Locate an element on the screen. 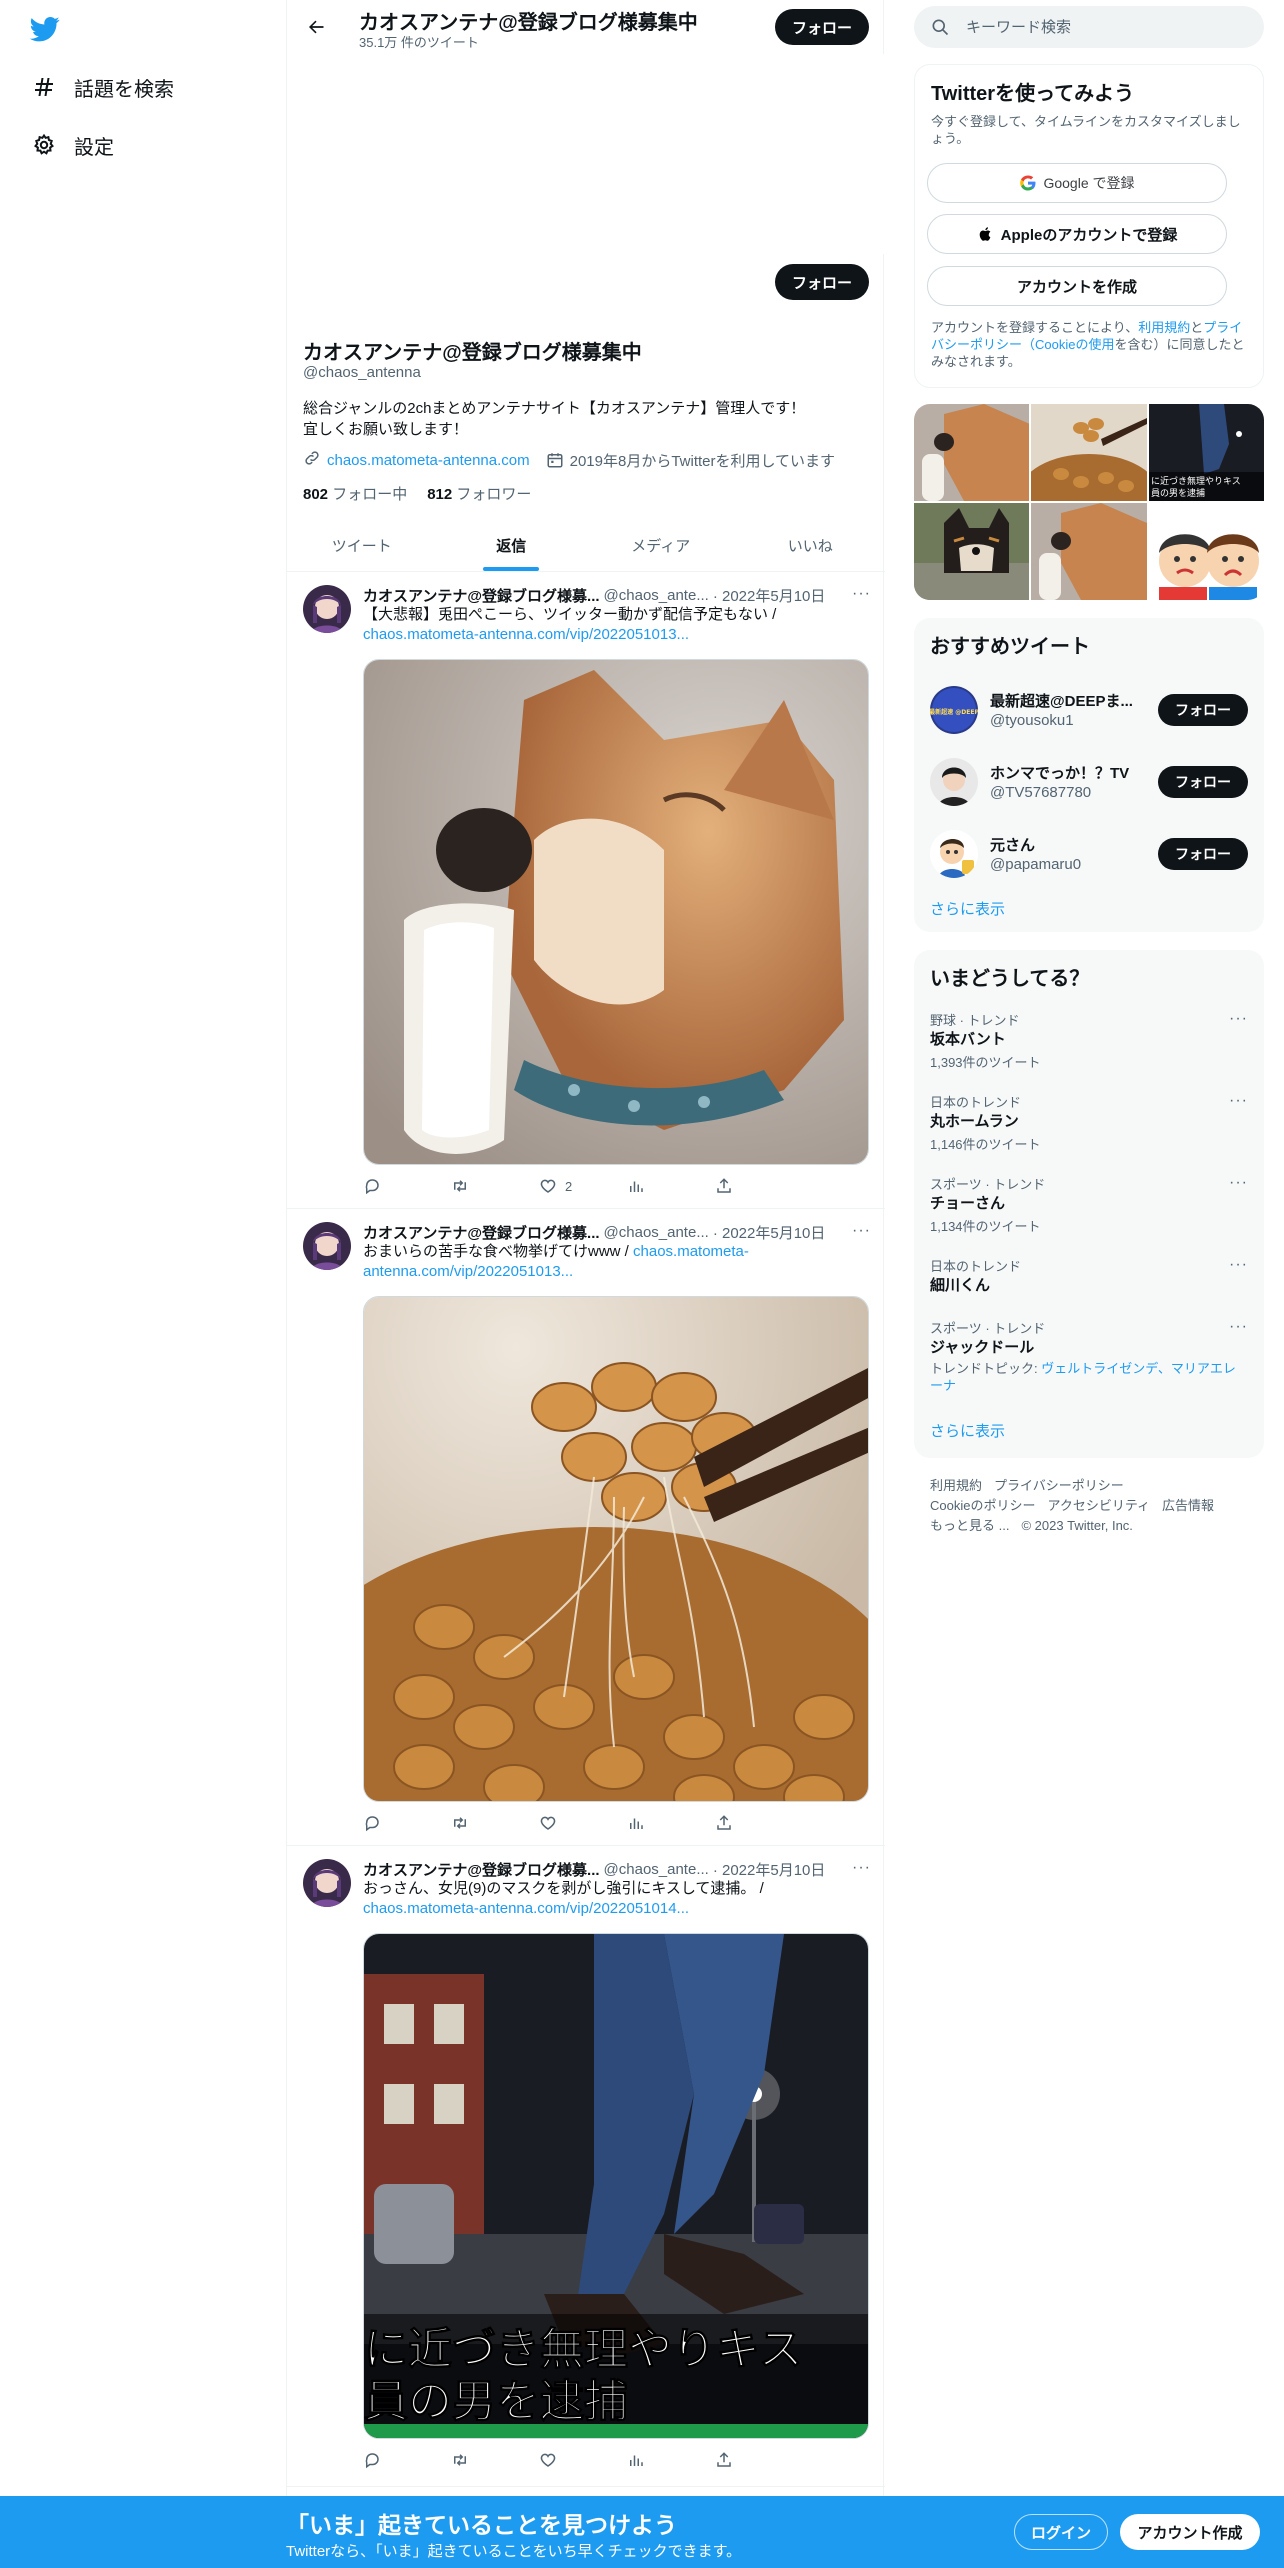  footer-privacy-link: プライバシーポリシー is located at coordinates (1059, 1485).